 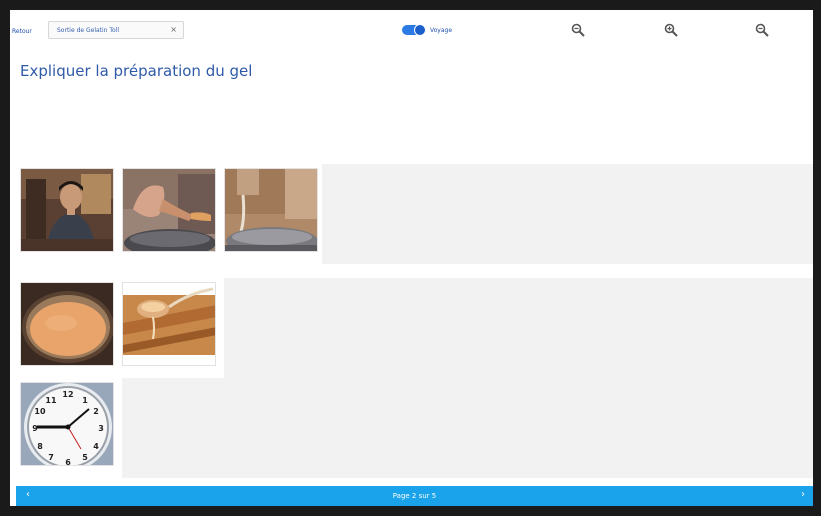 I want to click on wall-clock-photo: 12 3 6 9 1 2 4 5 7 8 10 11, so click(x=67, y=424).